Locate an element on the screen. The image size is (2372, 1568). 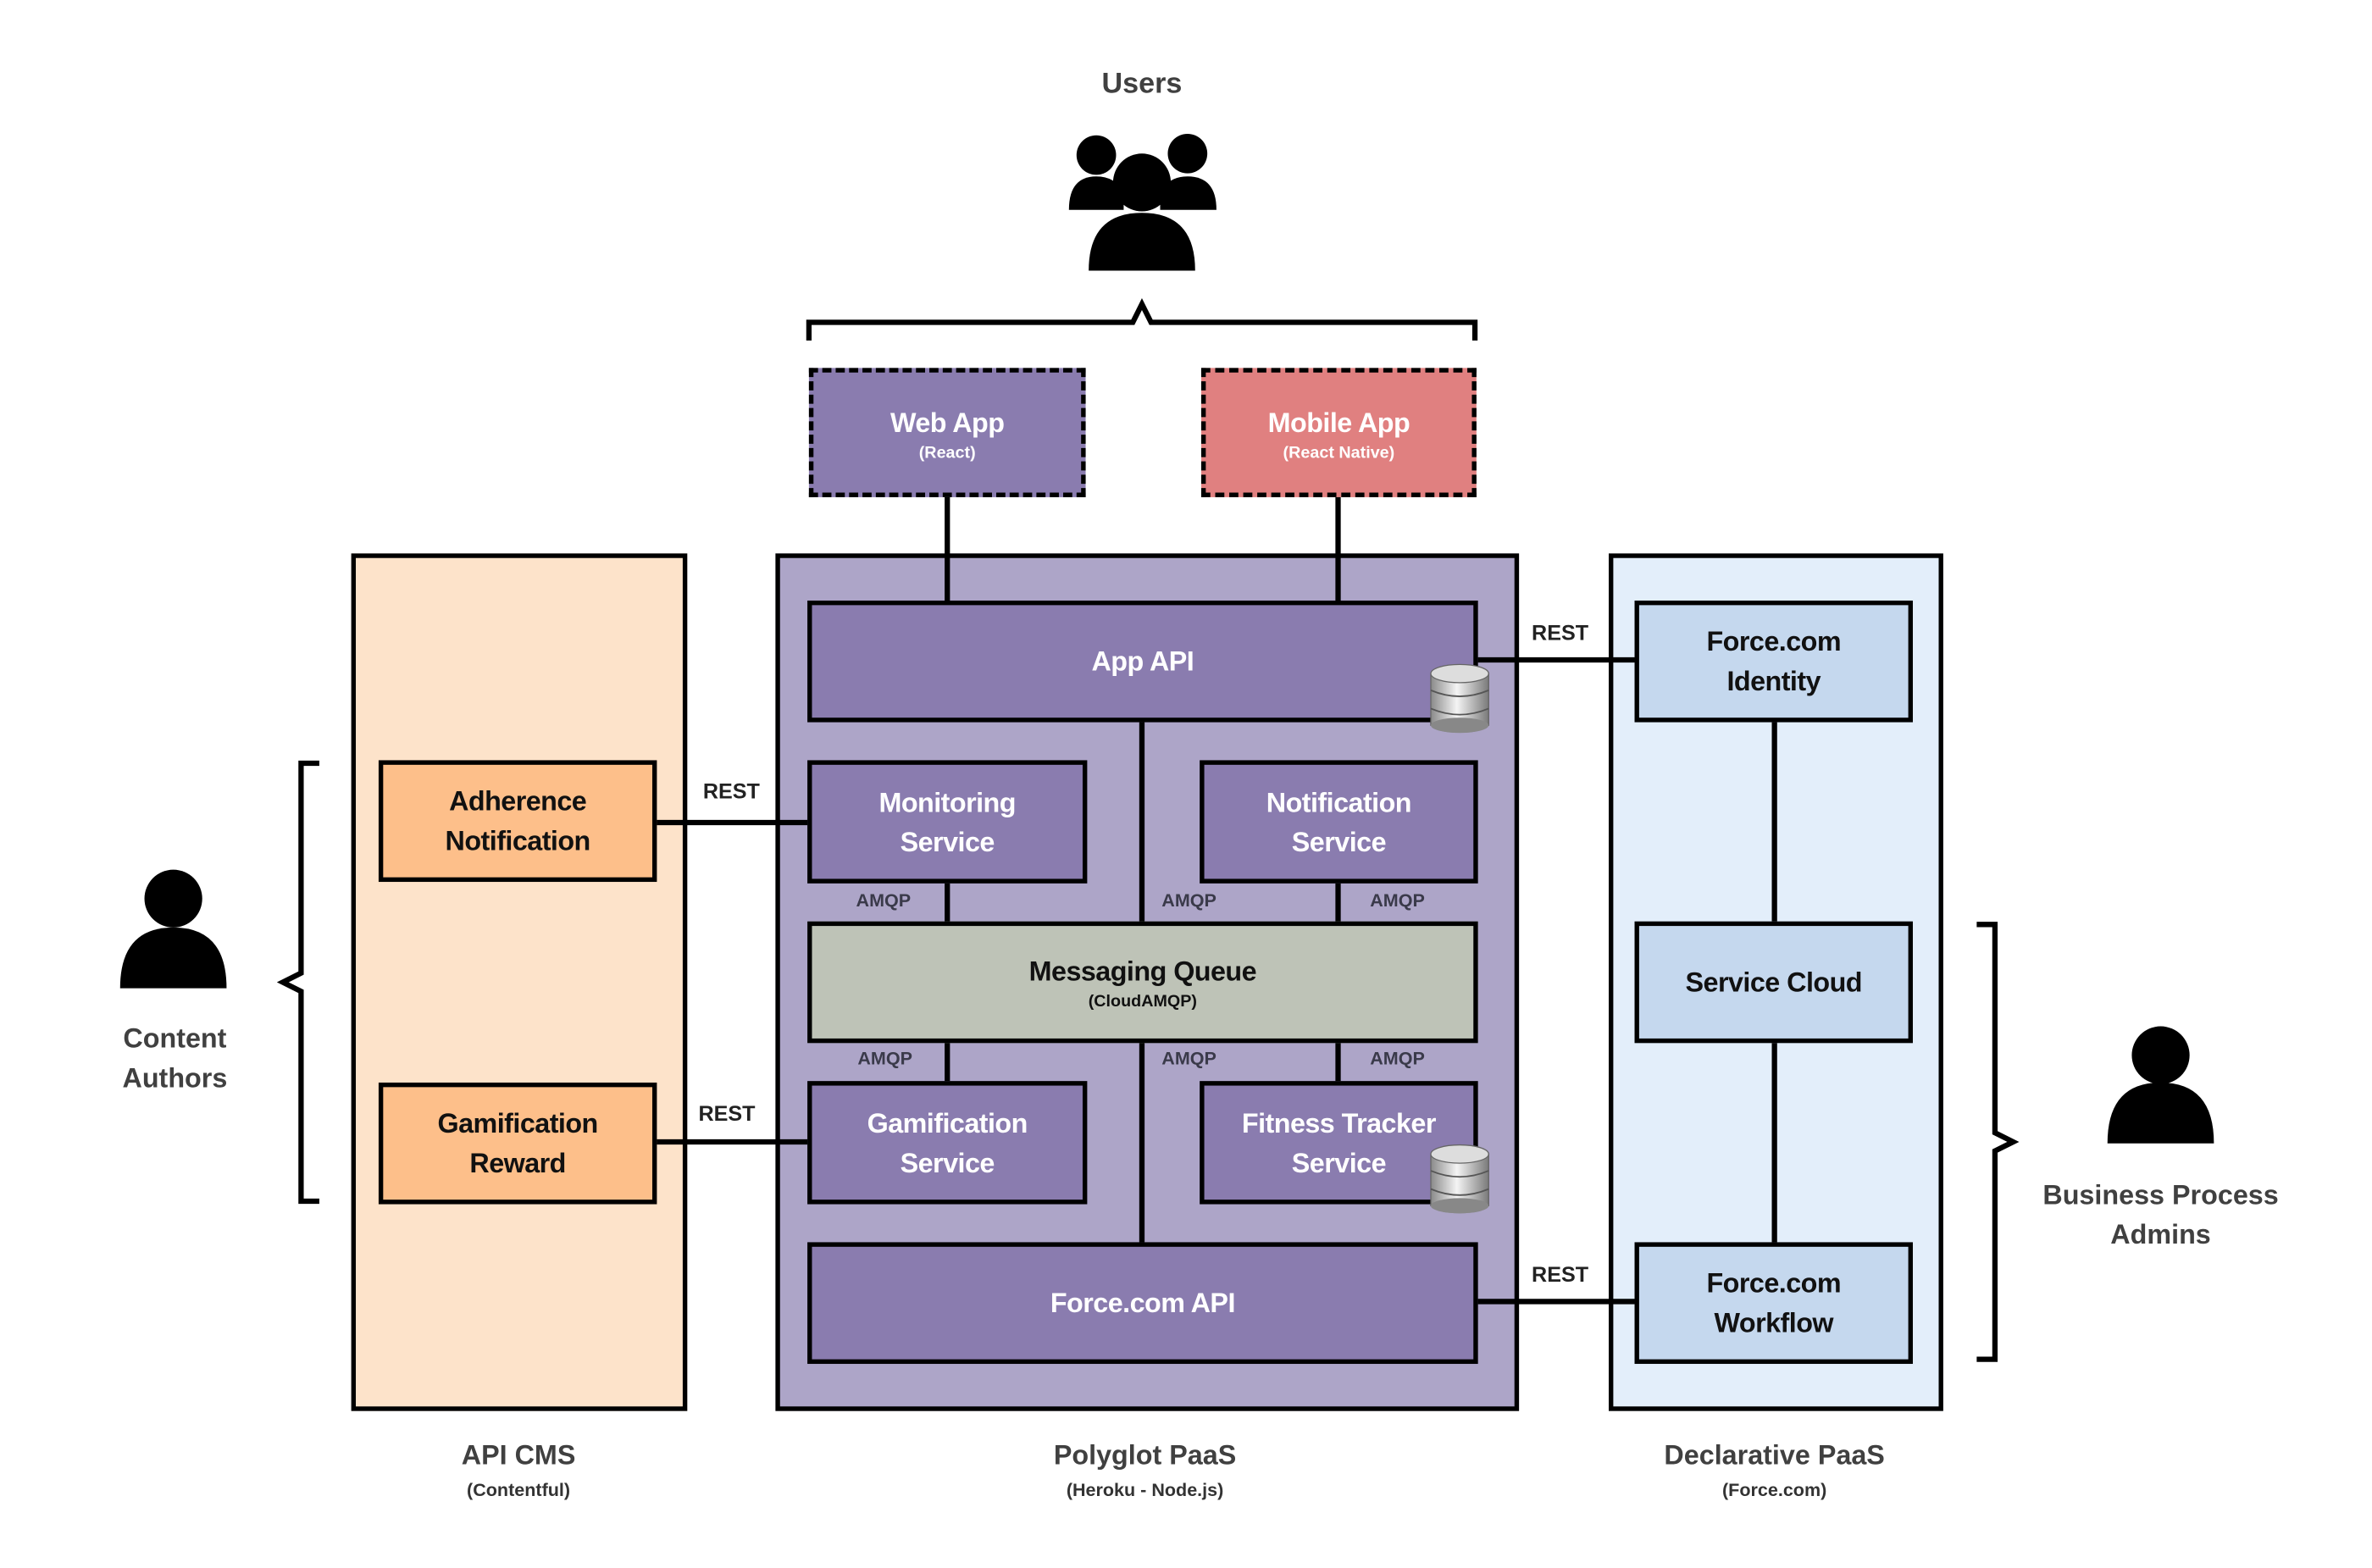
bp-admins-label: Business Process Admins is located at coordinates (2160, 1214).